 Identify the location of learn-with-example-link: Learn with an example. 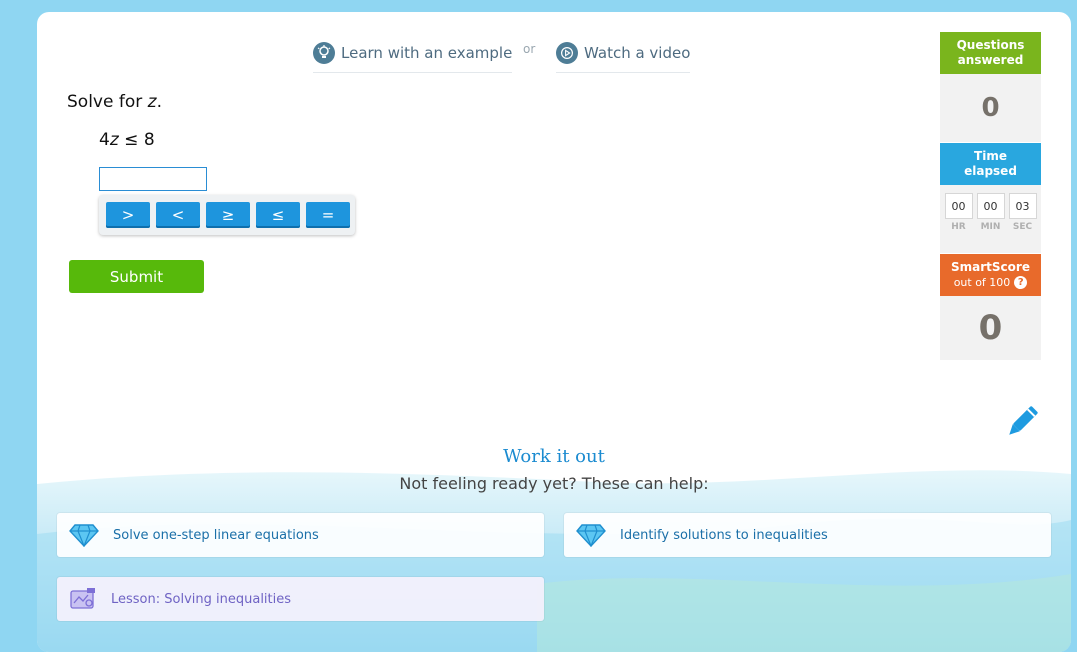
(413, 55).